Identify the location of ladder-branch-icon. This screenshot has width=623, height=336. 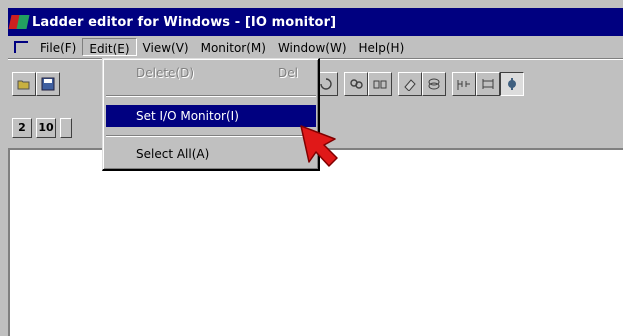
(488, 84).